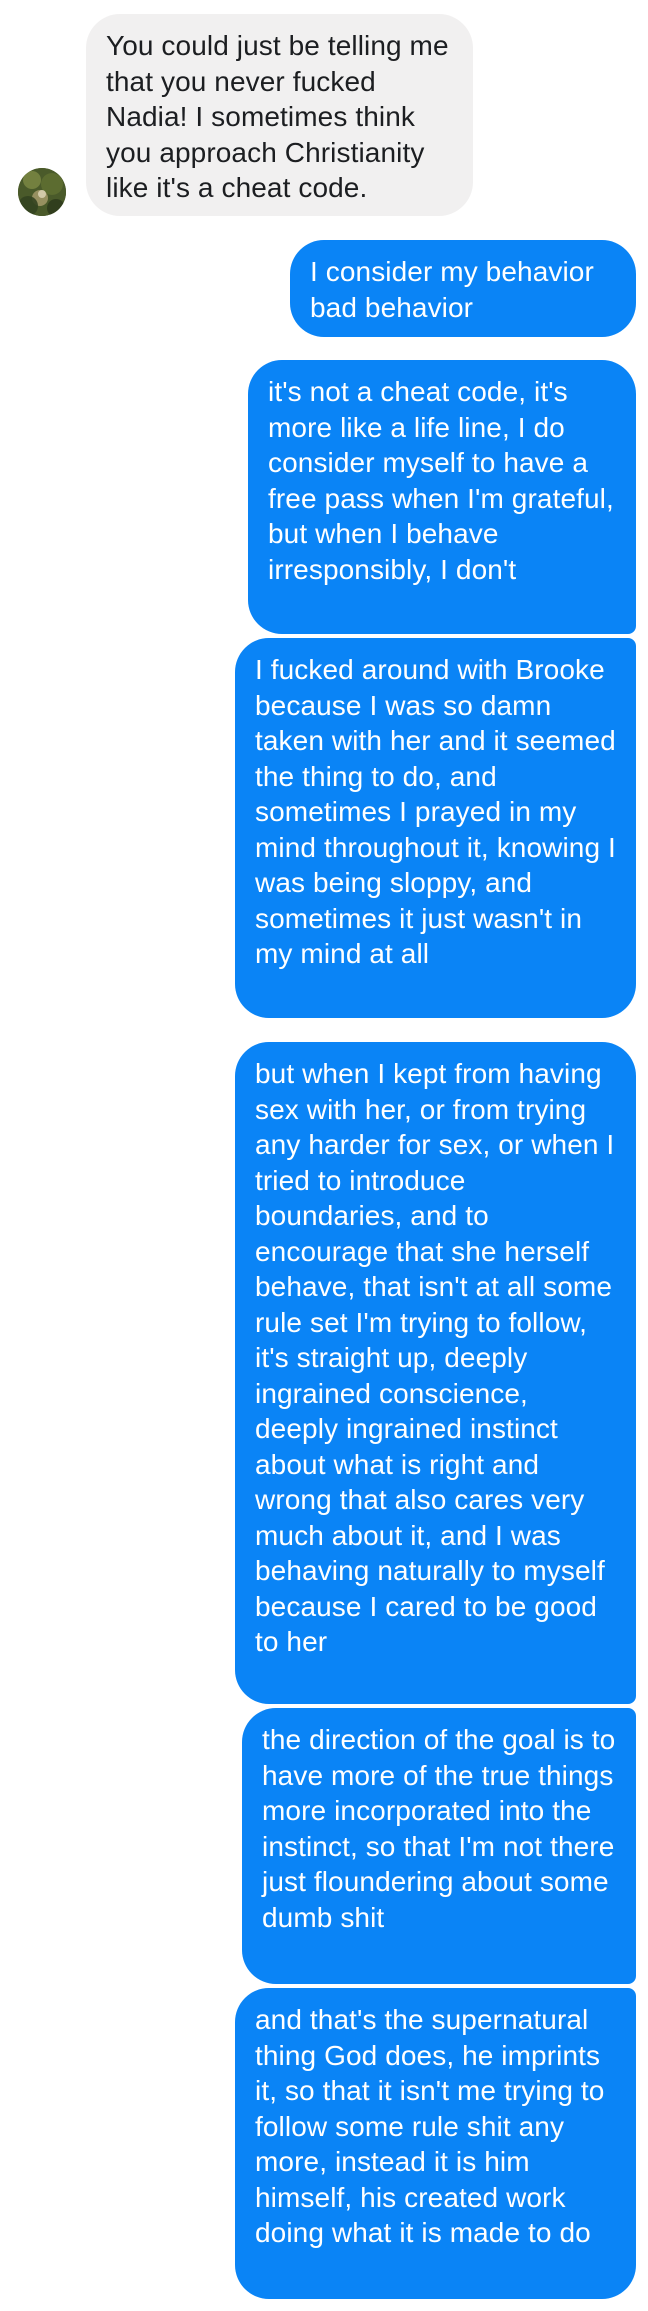 This screenshot has height=2311, width=648. I want to click on message-text: I consider my behavior bad behavior, so click(452, 289).